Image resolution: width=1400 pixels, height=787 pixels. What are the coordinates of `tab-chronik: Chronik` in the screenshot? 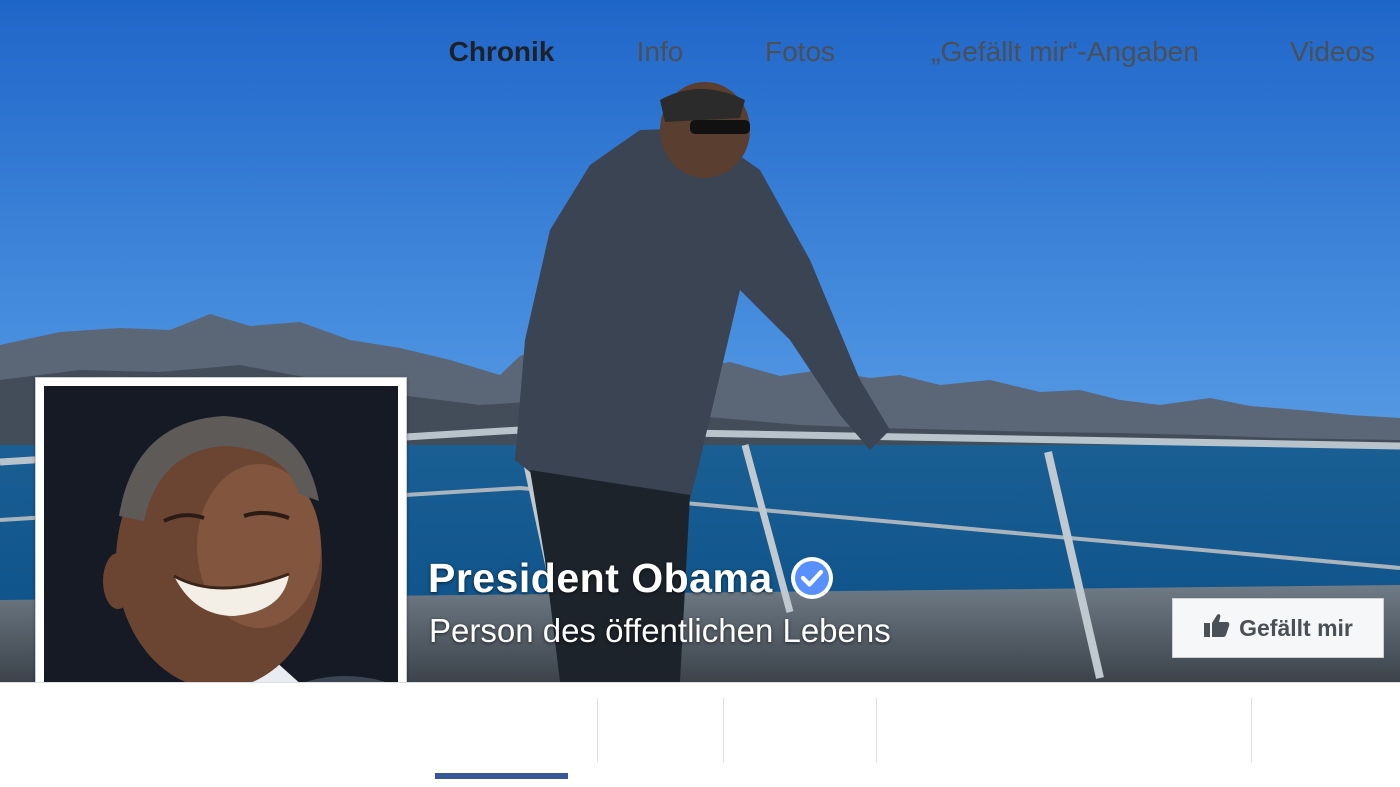 It's located at (501, 52).